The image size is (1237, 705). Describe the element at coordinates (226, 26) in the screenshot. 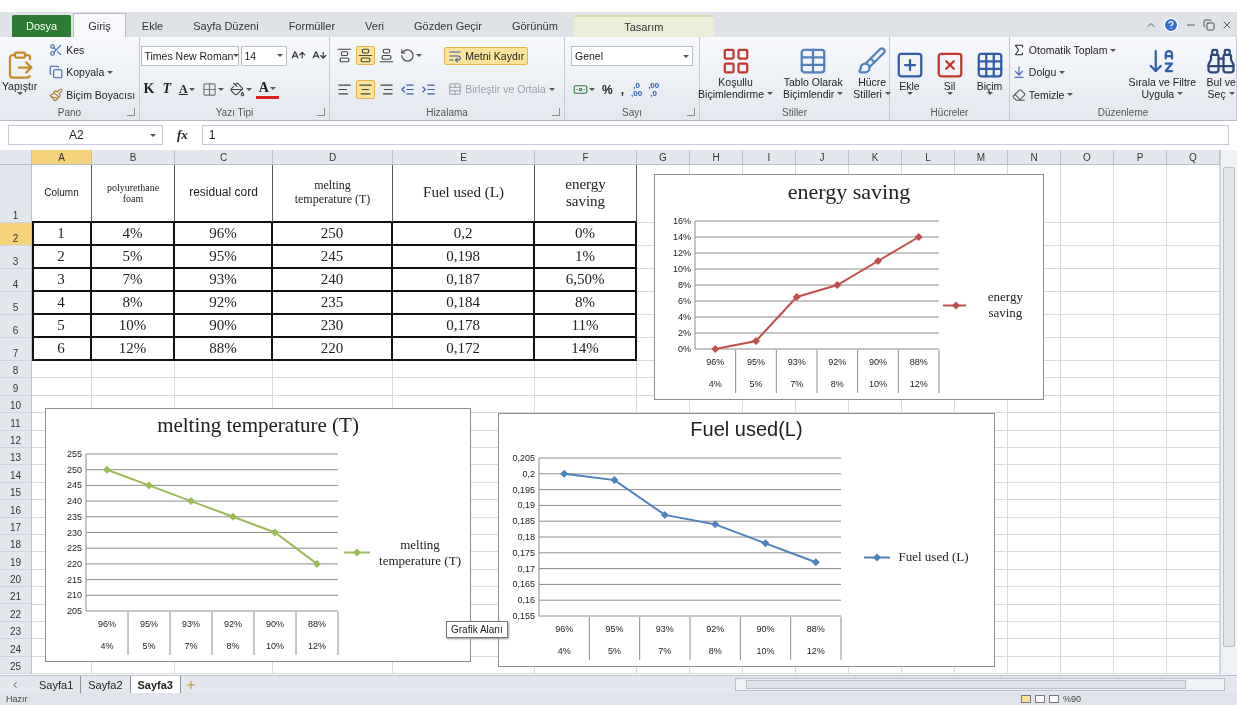

I see `ribbon-tab: Sayfa Düzeni` at that location.